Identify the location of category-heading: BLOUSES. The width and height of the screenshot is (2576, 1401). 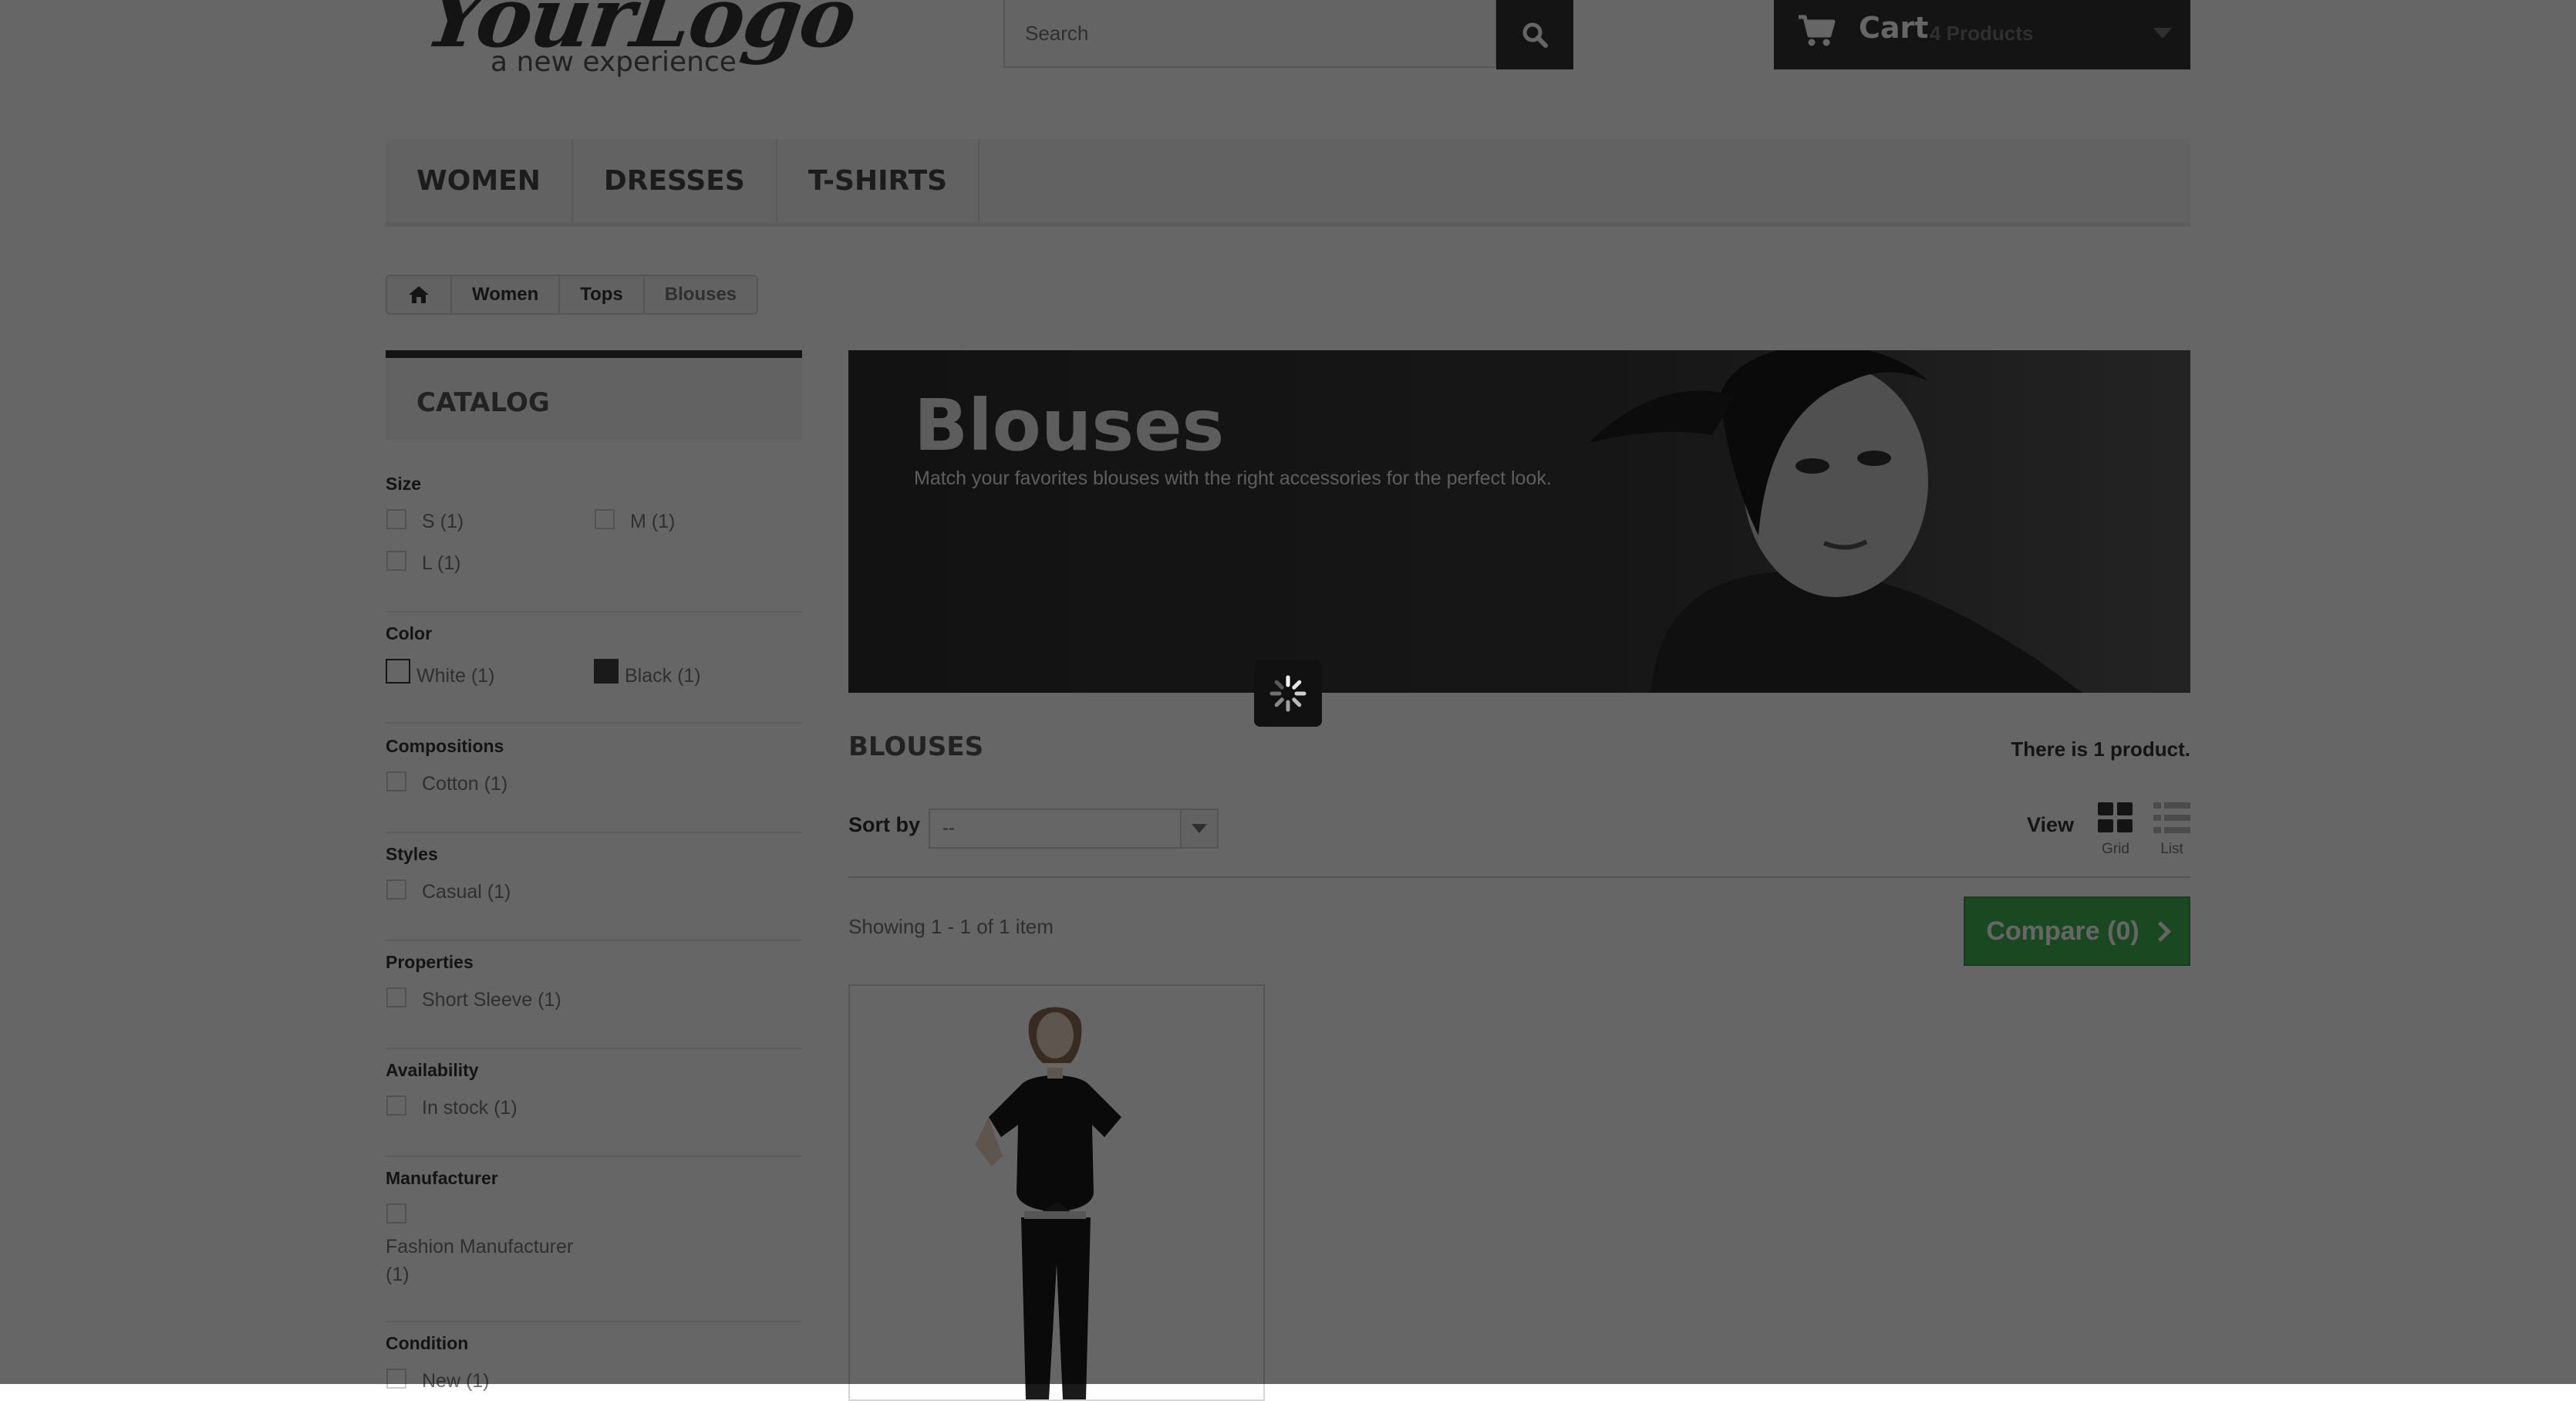
(916, 746).